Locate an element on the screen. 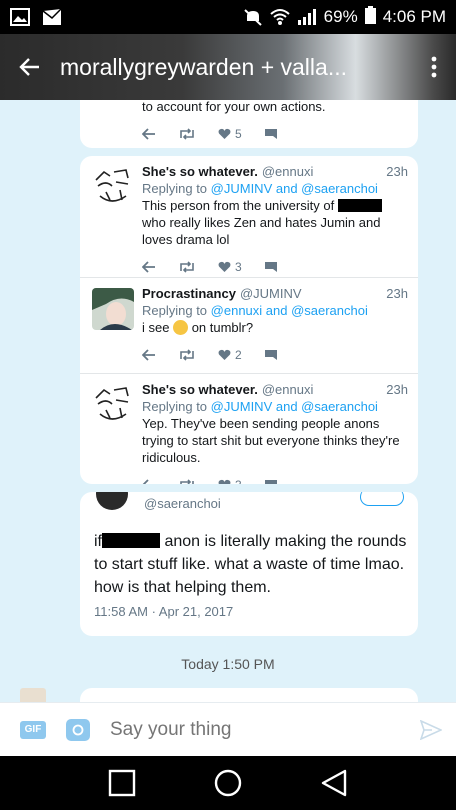  tweet-text: to account for your own actions. is located at coordinates (234, 107).